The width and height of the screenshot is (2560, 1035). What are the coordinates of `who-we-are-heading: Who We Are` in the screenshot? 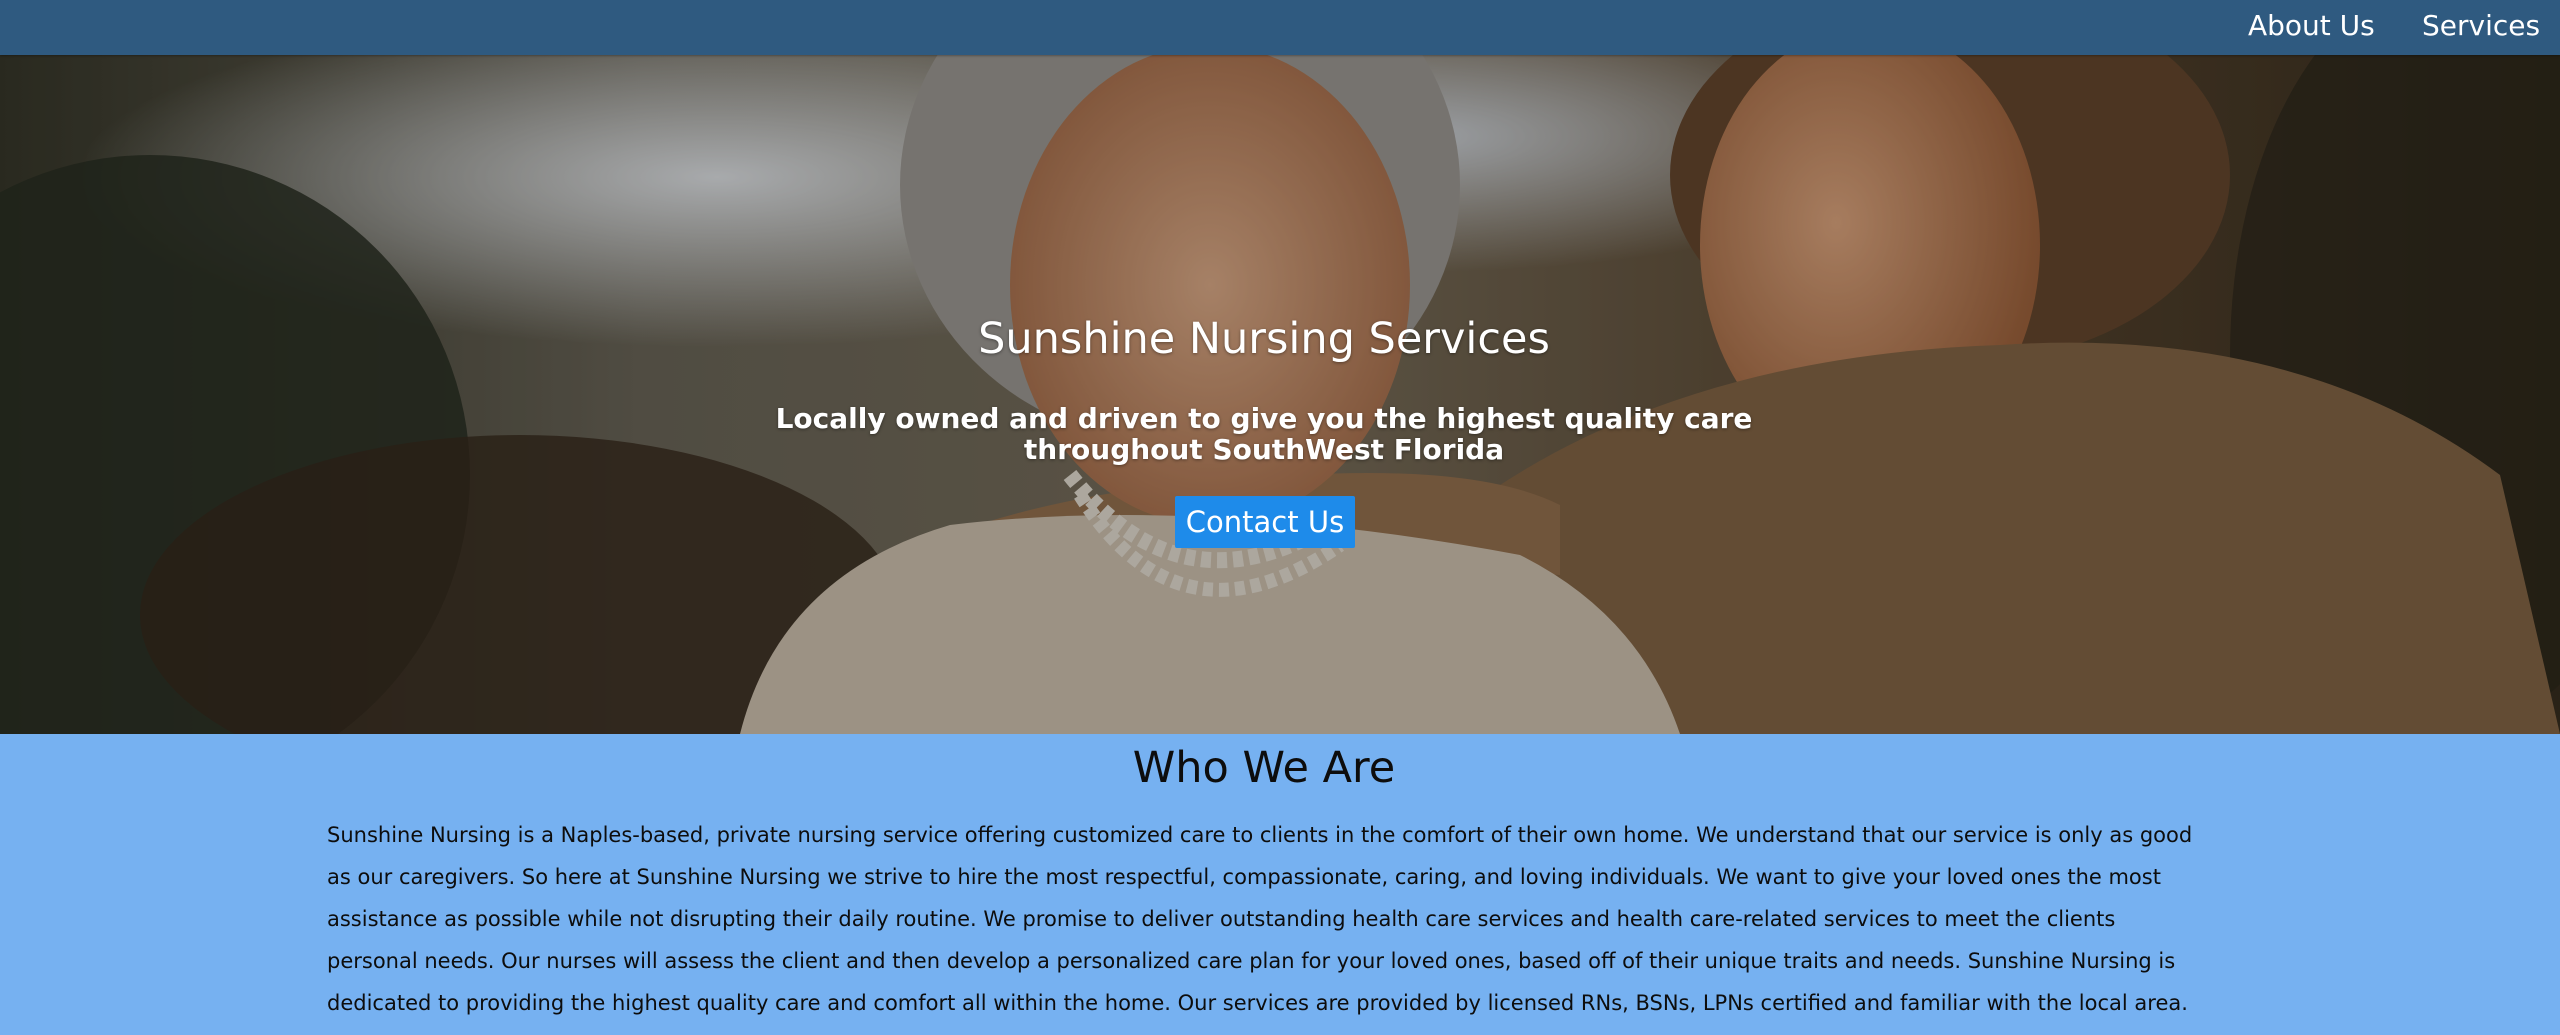 It's located at (1264, 768).